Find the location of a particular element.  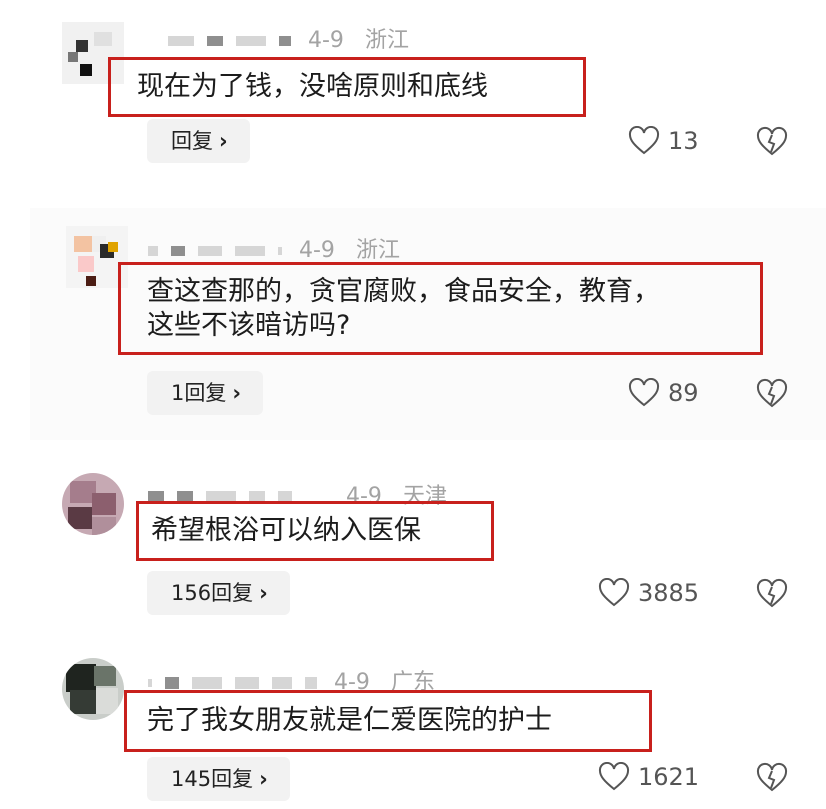

like-button: 1621 is located at coordinates (648, 777).